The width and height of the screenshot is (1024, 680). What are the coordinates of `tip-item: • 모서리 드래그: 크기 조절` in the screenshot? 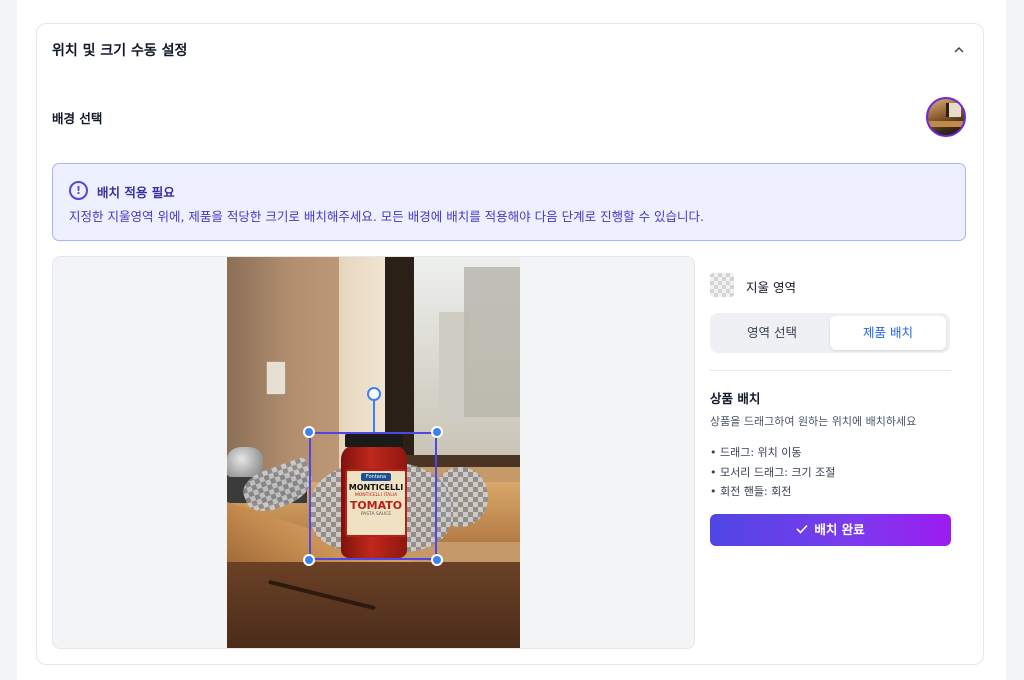 It's located at (773, 472).